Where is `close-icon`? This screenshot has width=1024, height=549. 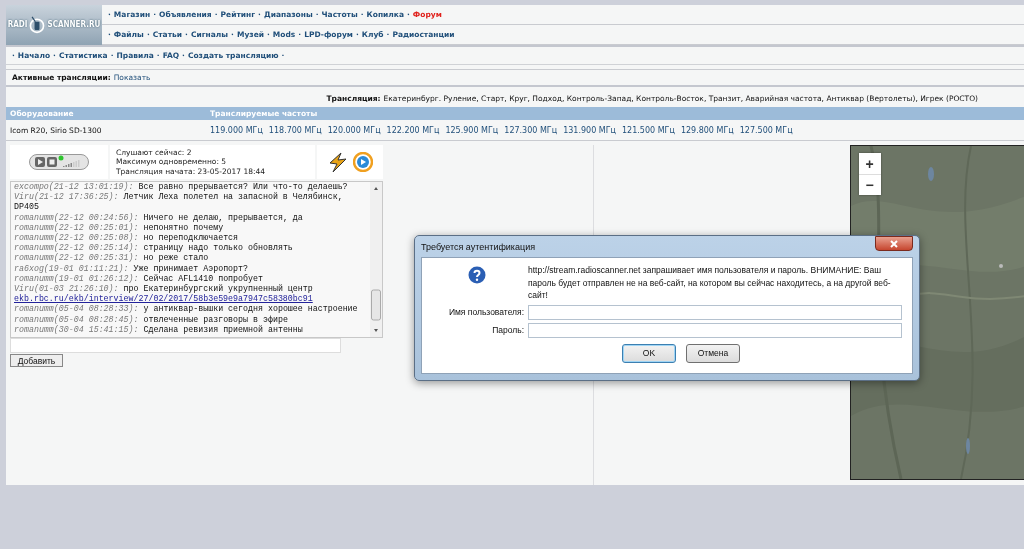 close-icon is located at coordinates (894, 243).